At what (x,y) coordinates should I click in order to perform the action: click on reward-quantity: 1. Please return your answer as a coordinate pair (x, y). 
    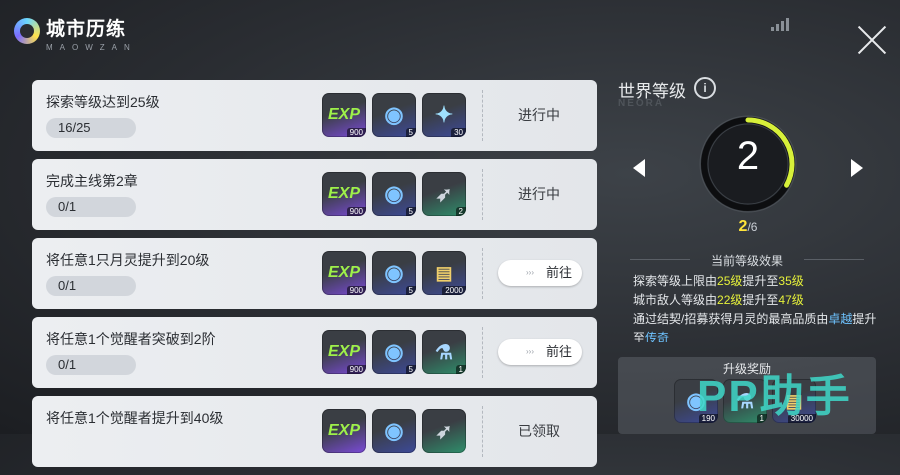
    Looking at the image, I should click on (460, 369).